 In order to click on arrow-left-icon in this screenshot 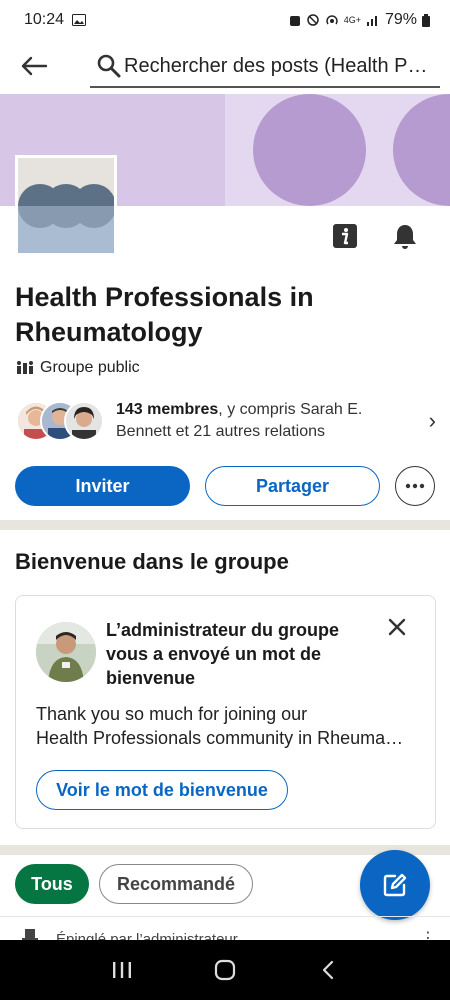, I will do `click(34, 66)`.